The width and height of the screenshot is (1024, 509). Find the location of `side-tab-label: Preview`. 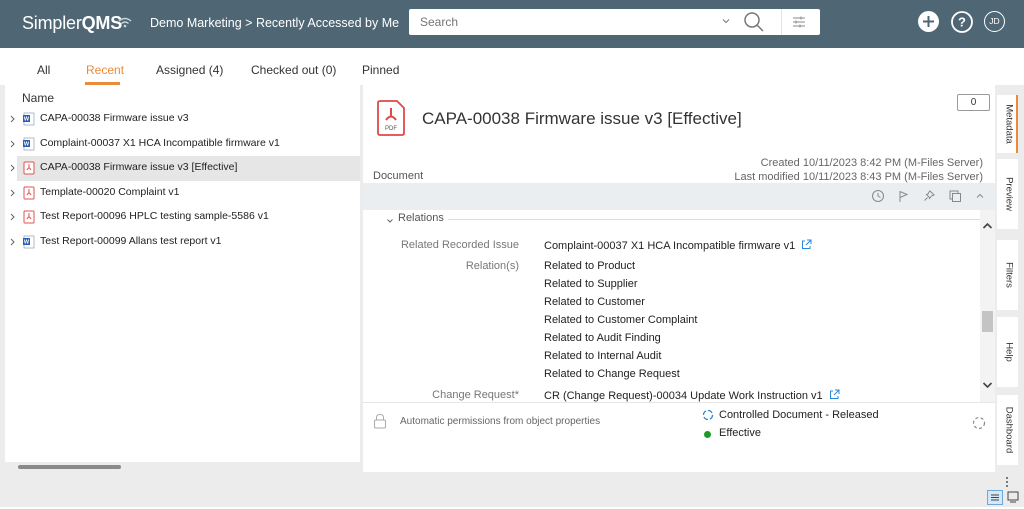

side-tab-label: Preview is located at coordinates (1009, 194).